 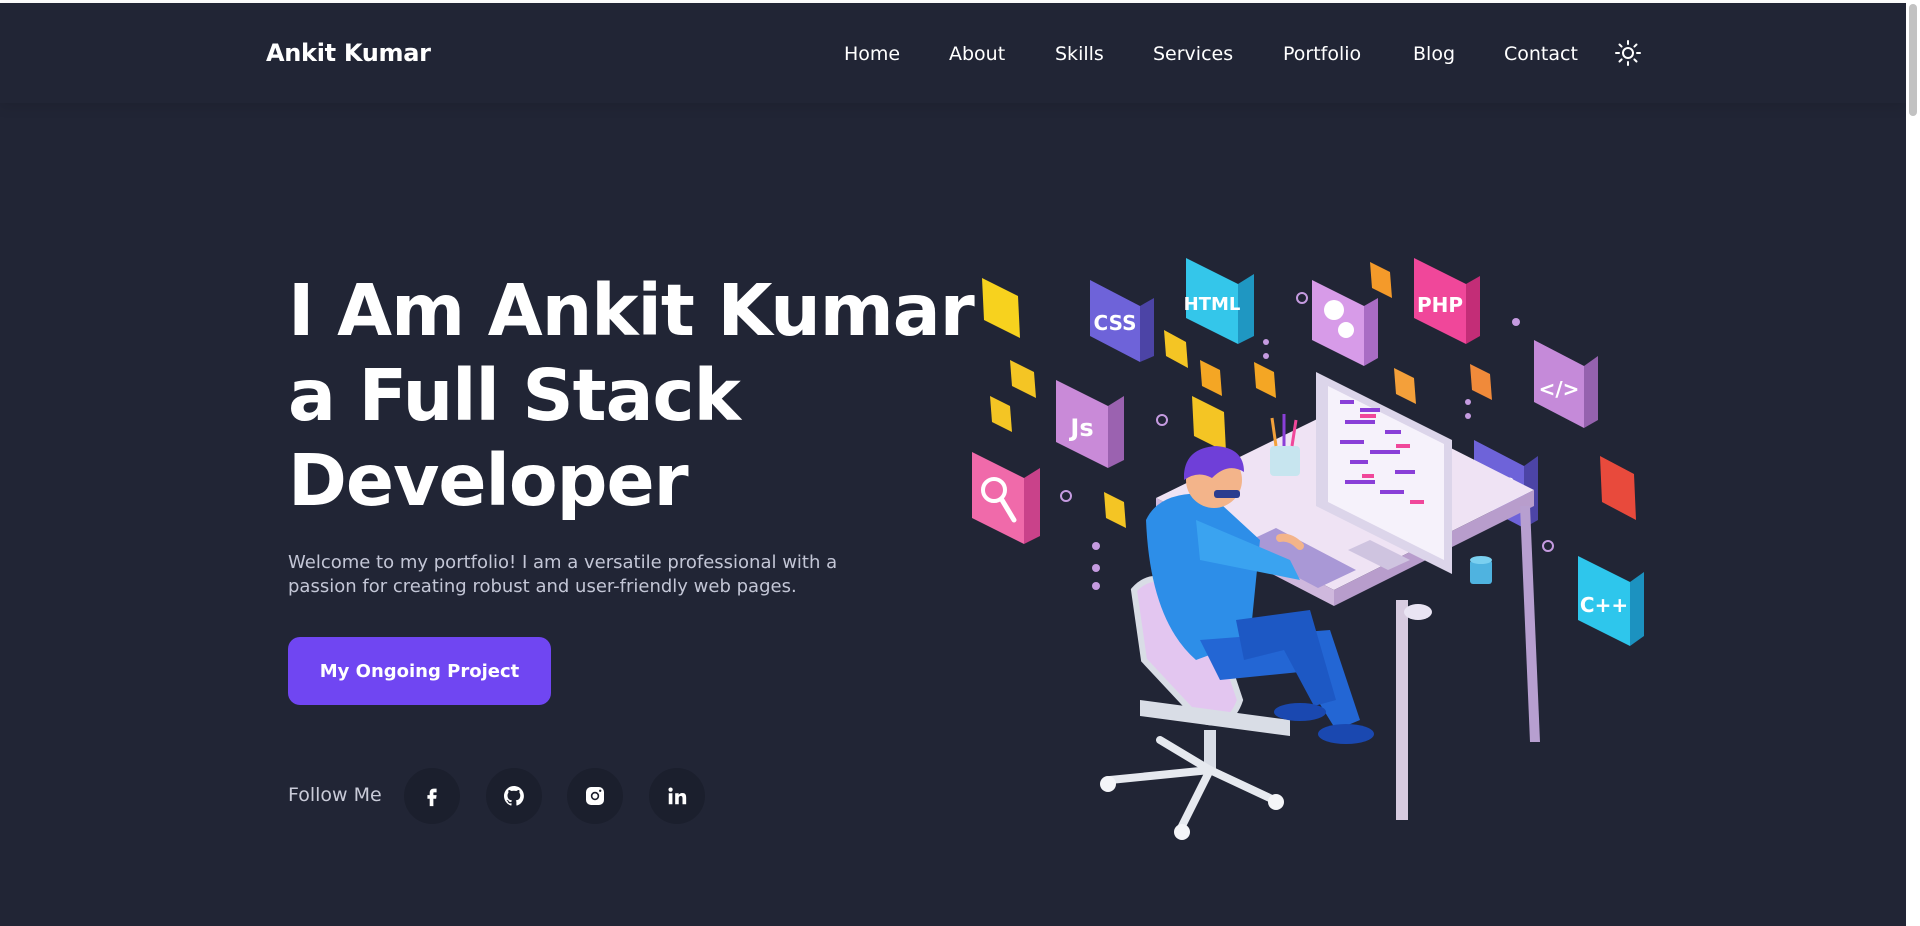 I want to click on css-tile: CSS, so click(x=1122, y=321).